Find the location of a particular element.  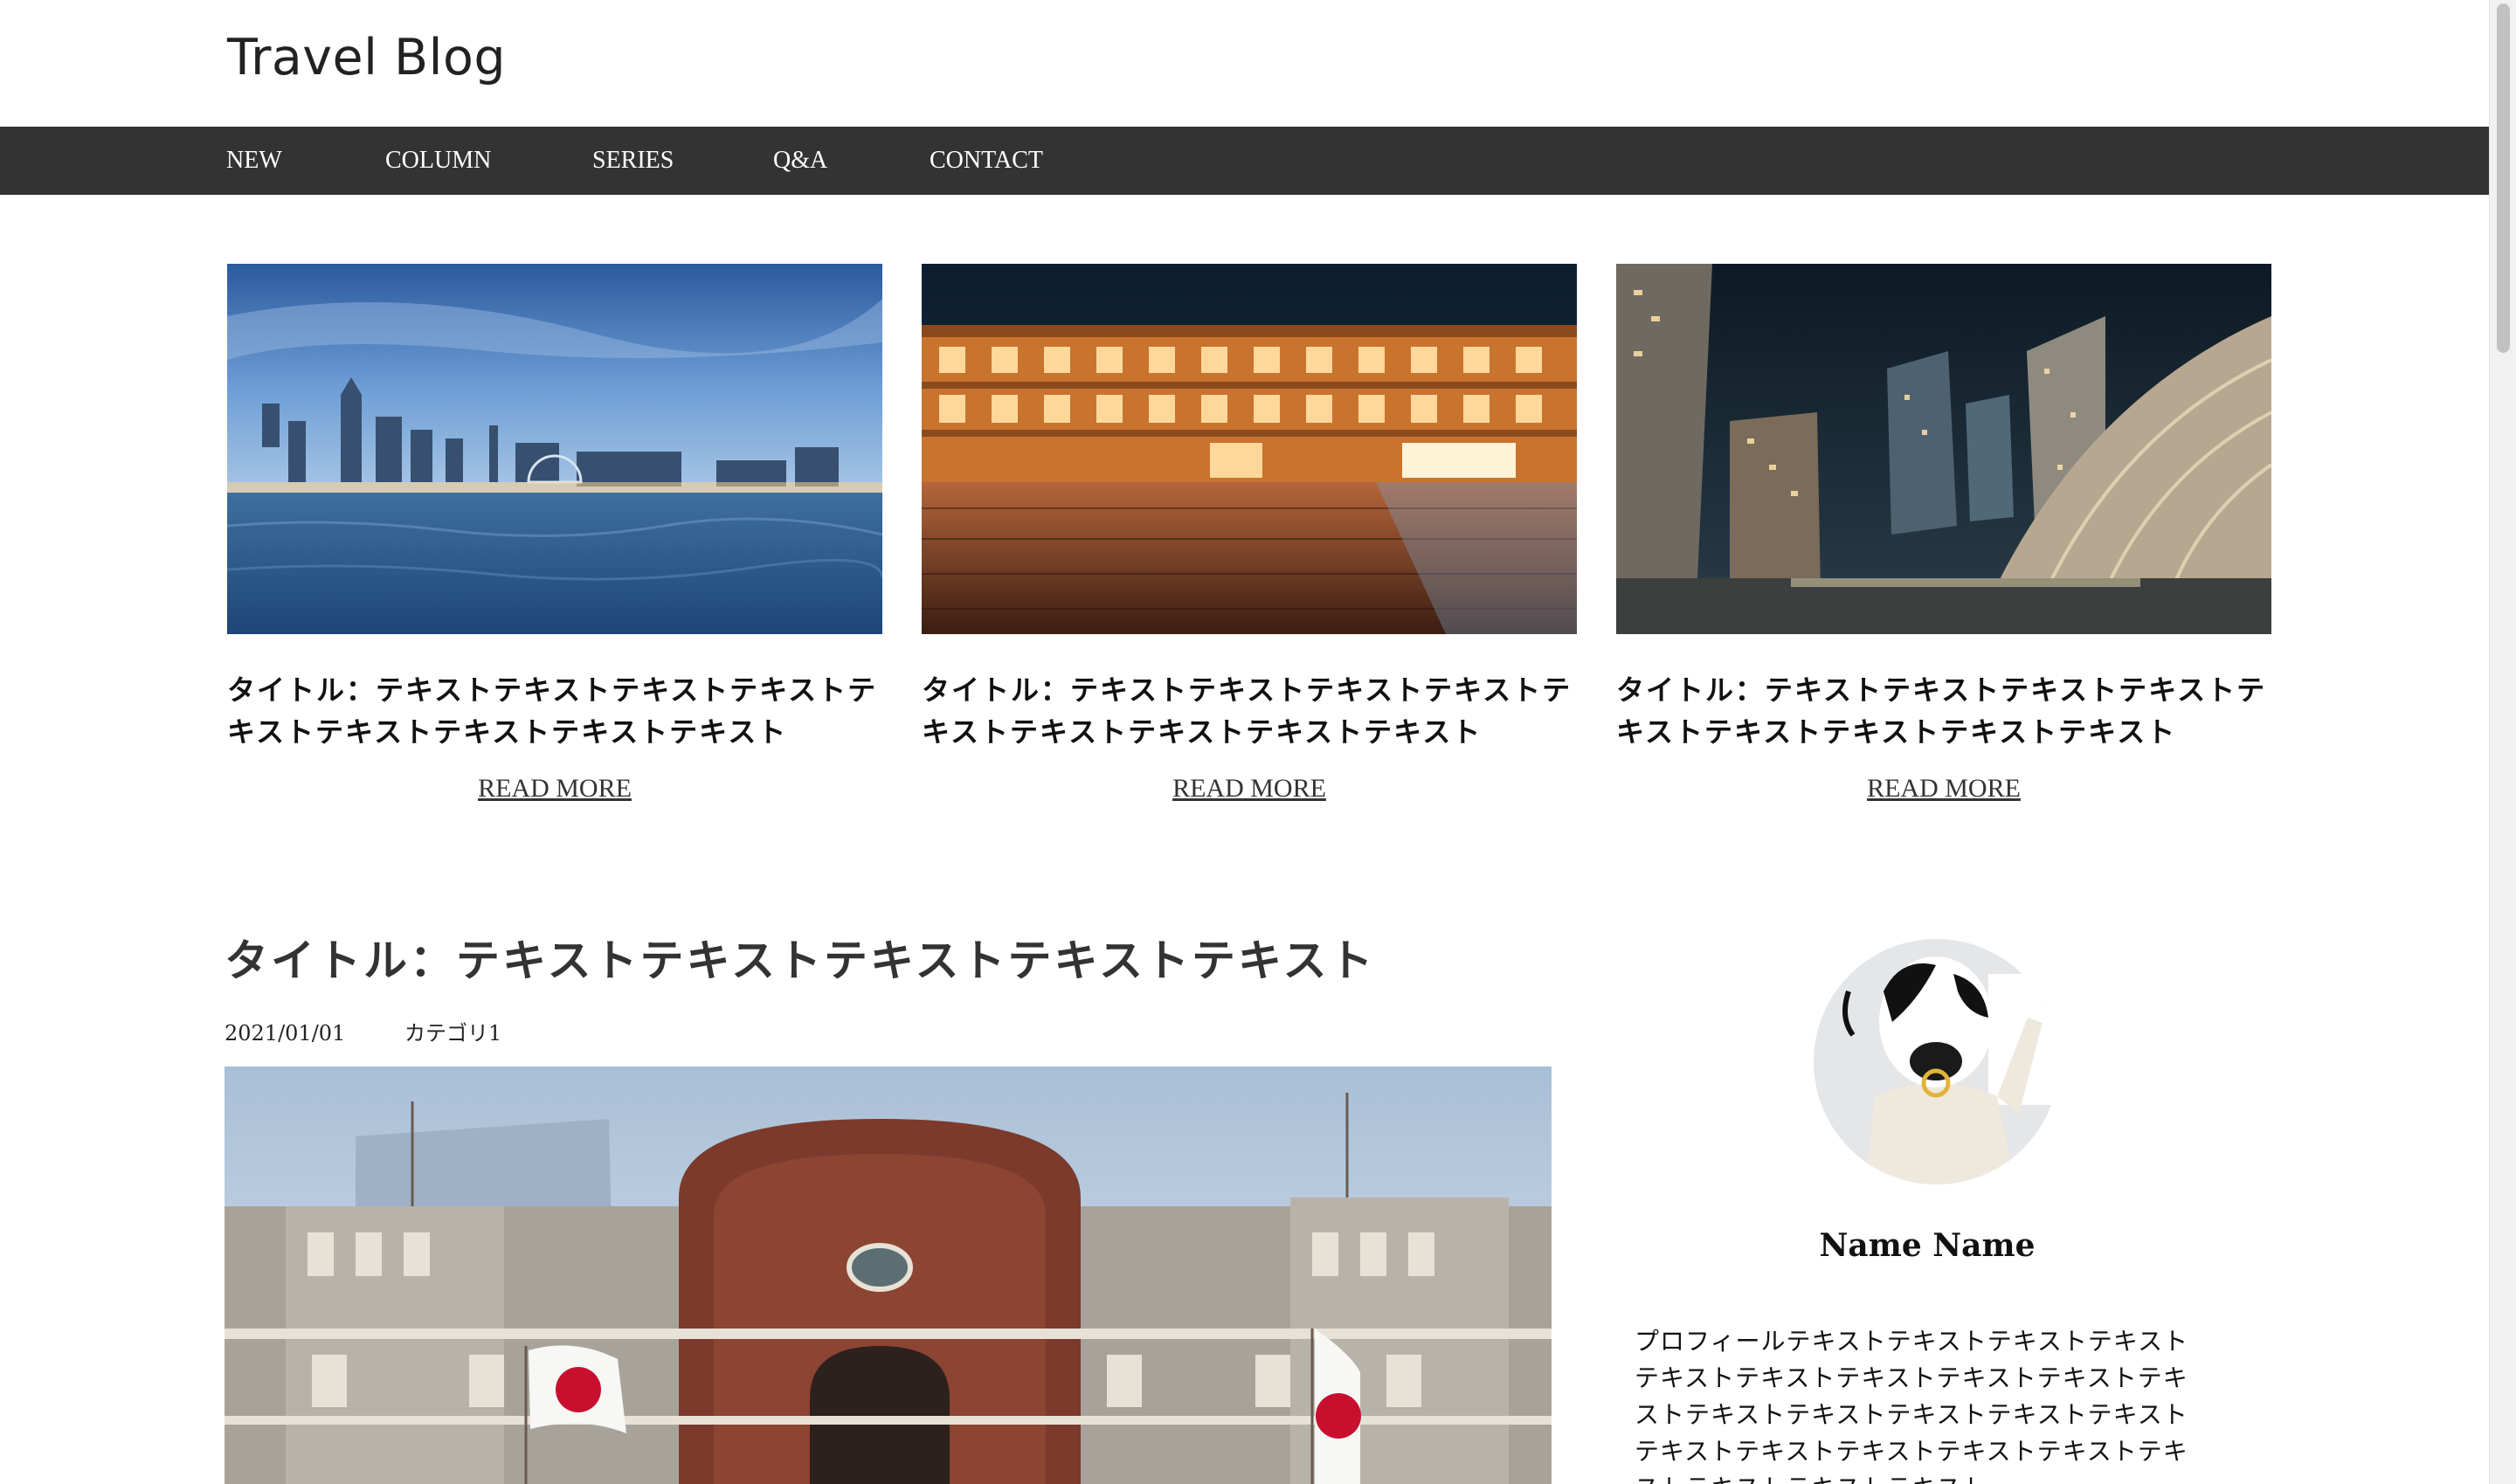

nav-item-column: COLUMN is located at coordinates (438, 161).